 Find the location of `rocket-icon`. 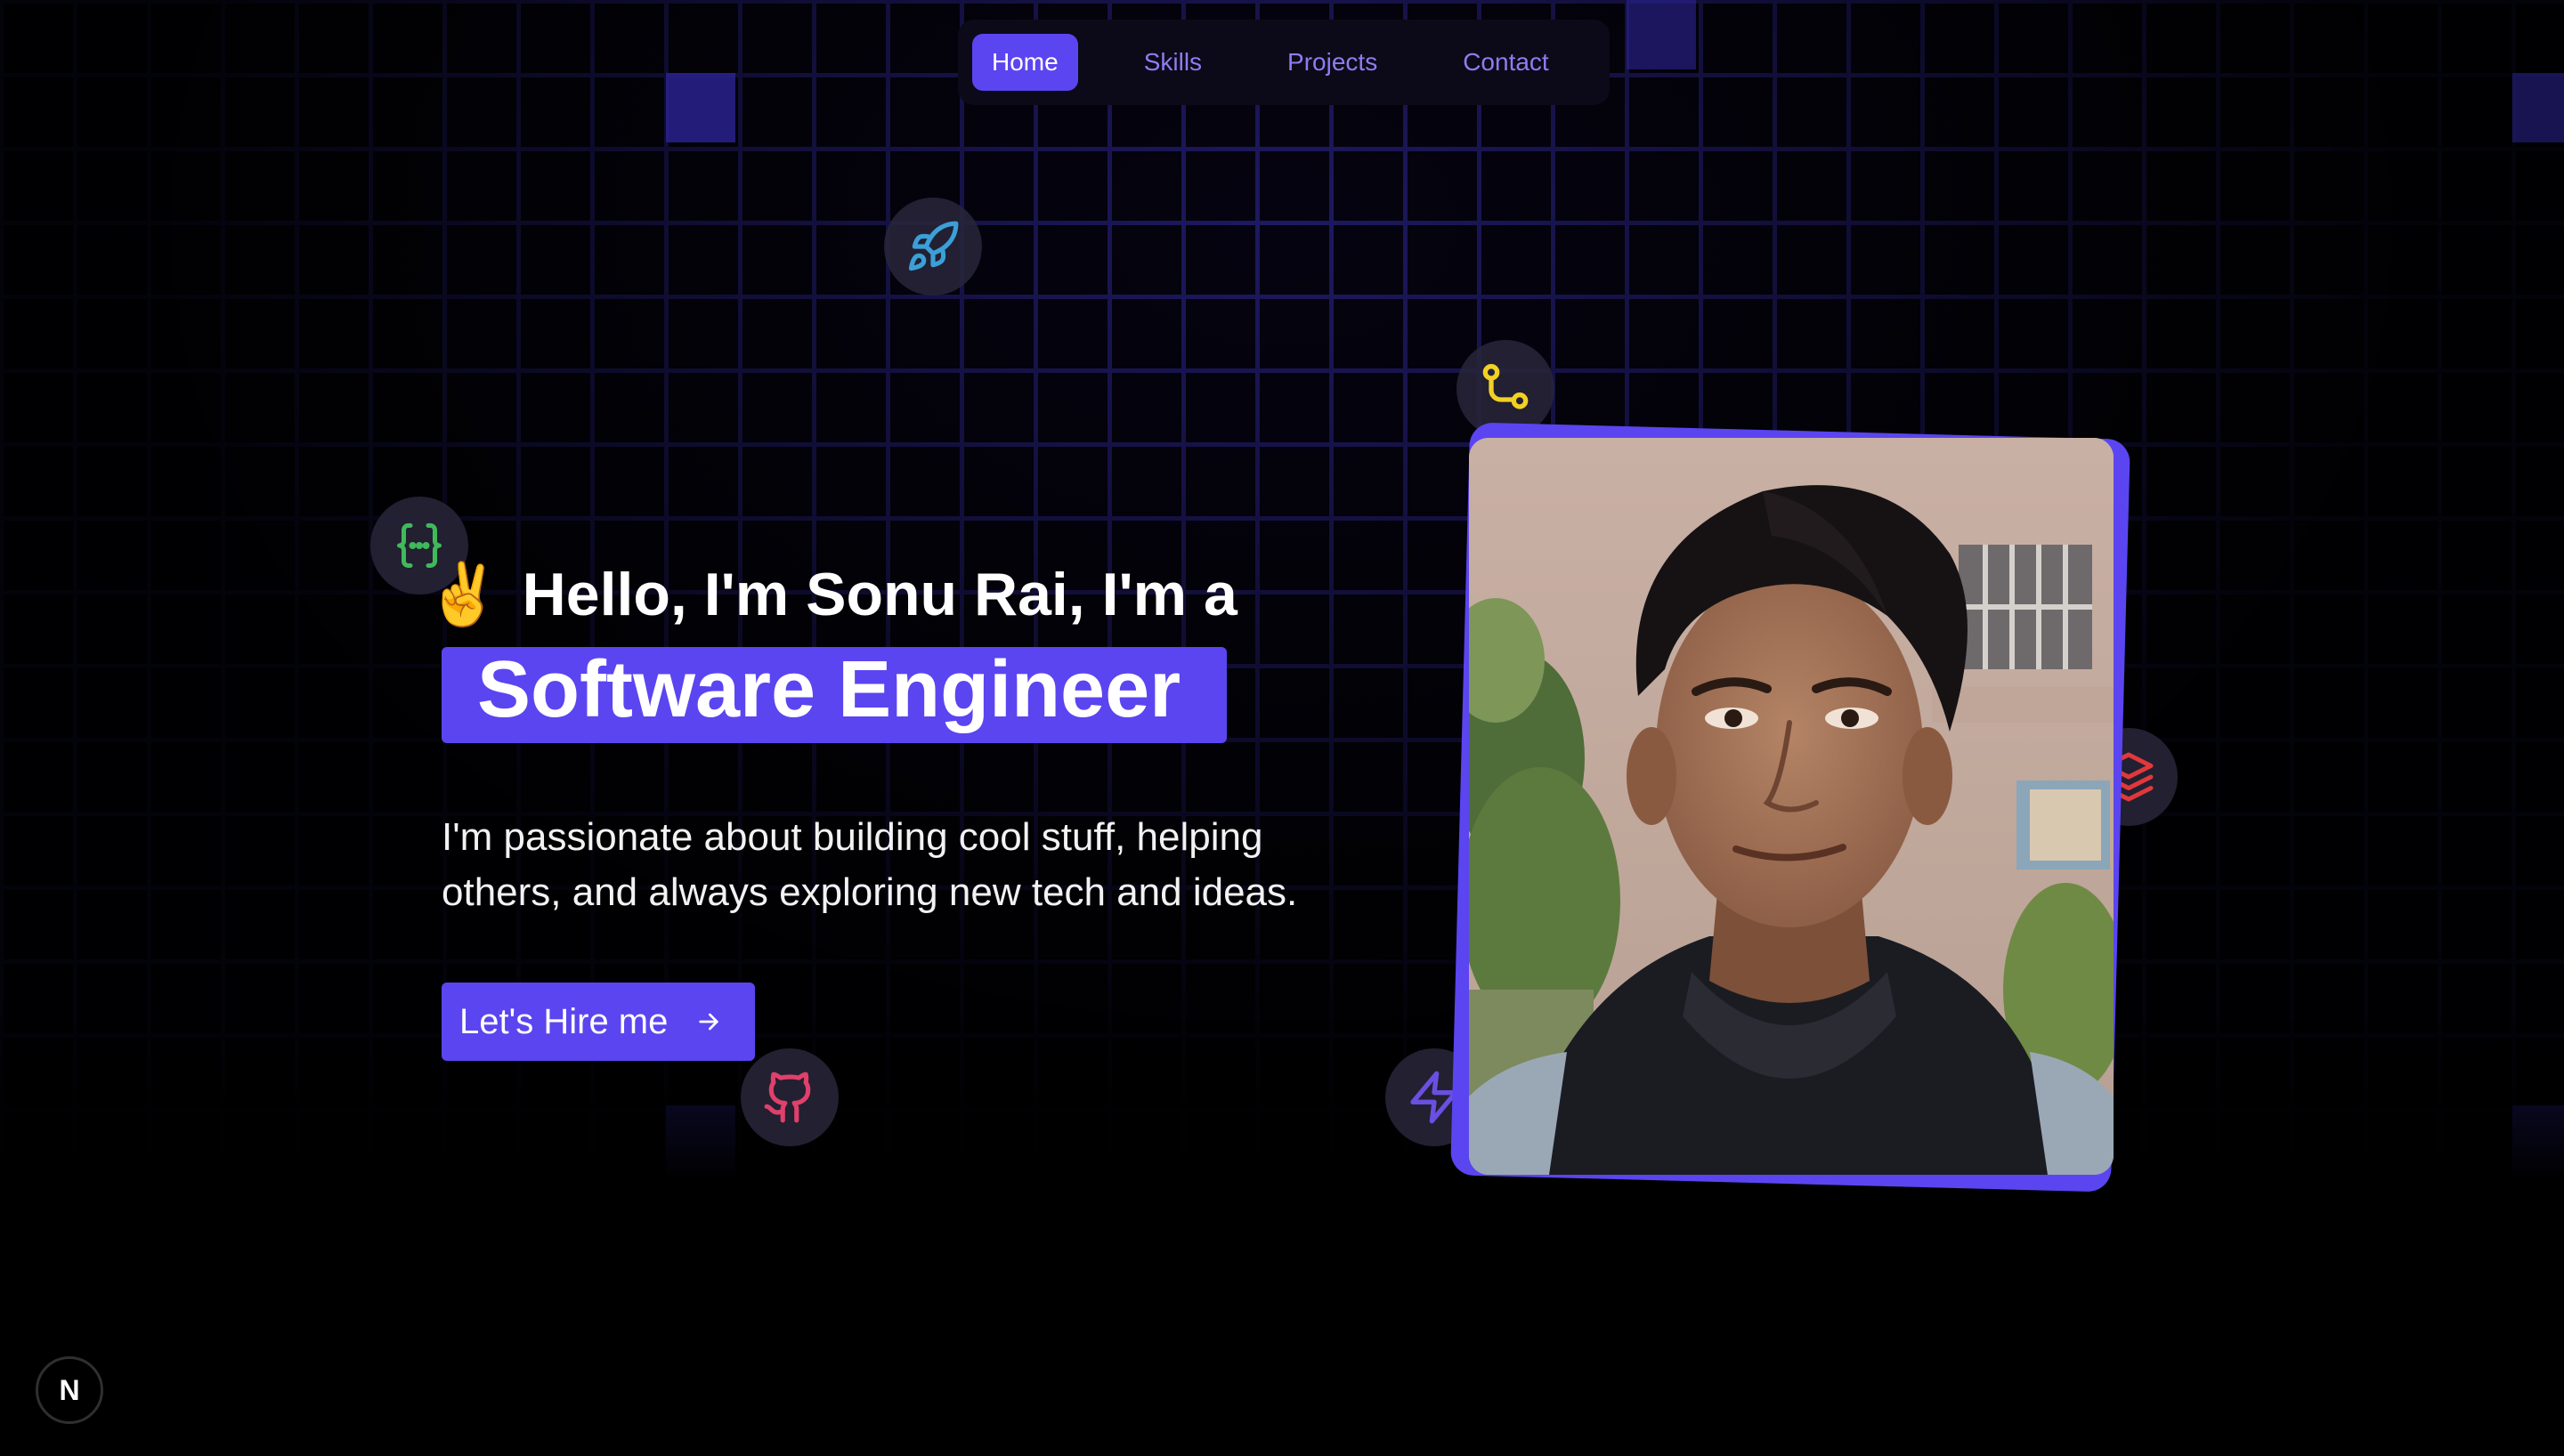

rocket-icon is located at coordinates (933, 246).